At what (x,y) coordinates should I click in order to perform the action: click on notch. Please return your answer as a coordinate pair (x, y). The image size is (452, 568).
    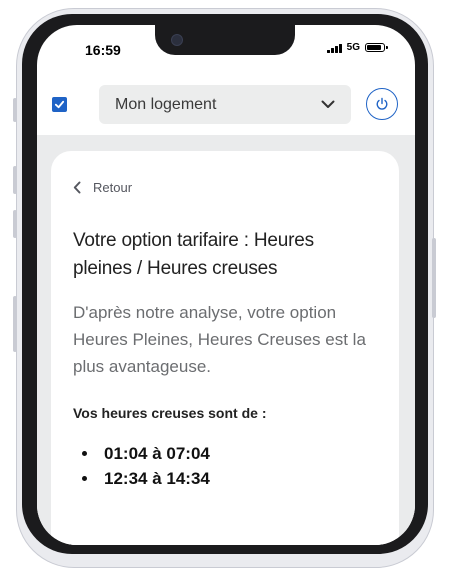
    Looking at the image, I should click on (225, 40).